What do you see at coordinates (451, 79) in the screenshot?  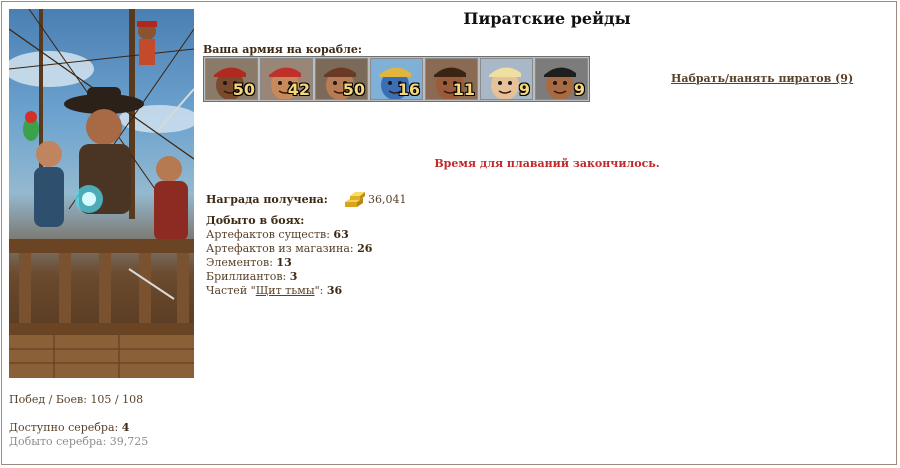 I see `army-unit-captain-pirate: 11` at bounding box center [451, 79].